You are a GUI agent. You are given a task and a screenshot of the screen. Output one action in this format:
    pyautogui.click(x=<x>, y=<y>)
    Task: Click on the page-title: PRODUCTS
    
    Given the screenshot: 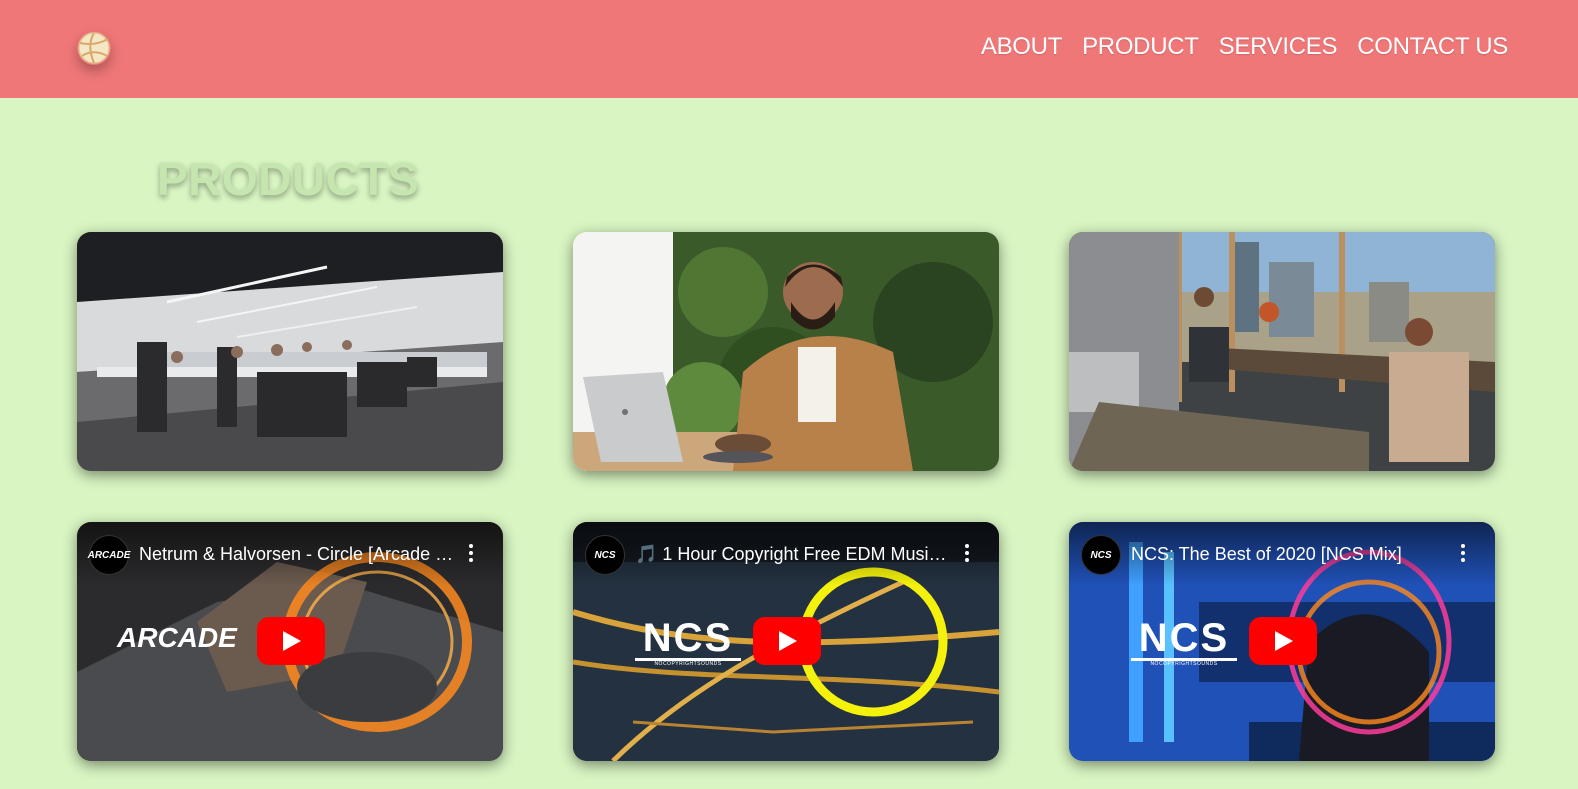 What is the action you would take?
    pyautogui.click(x=288, y=179)
    